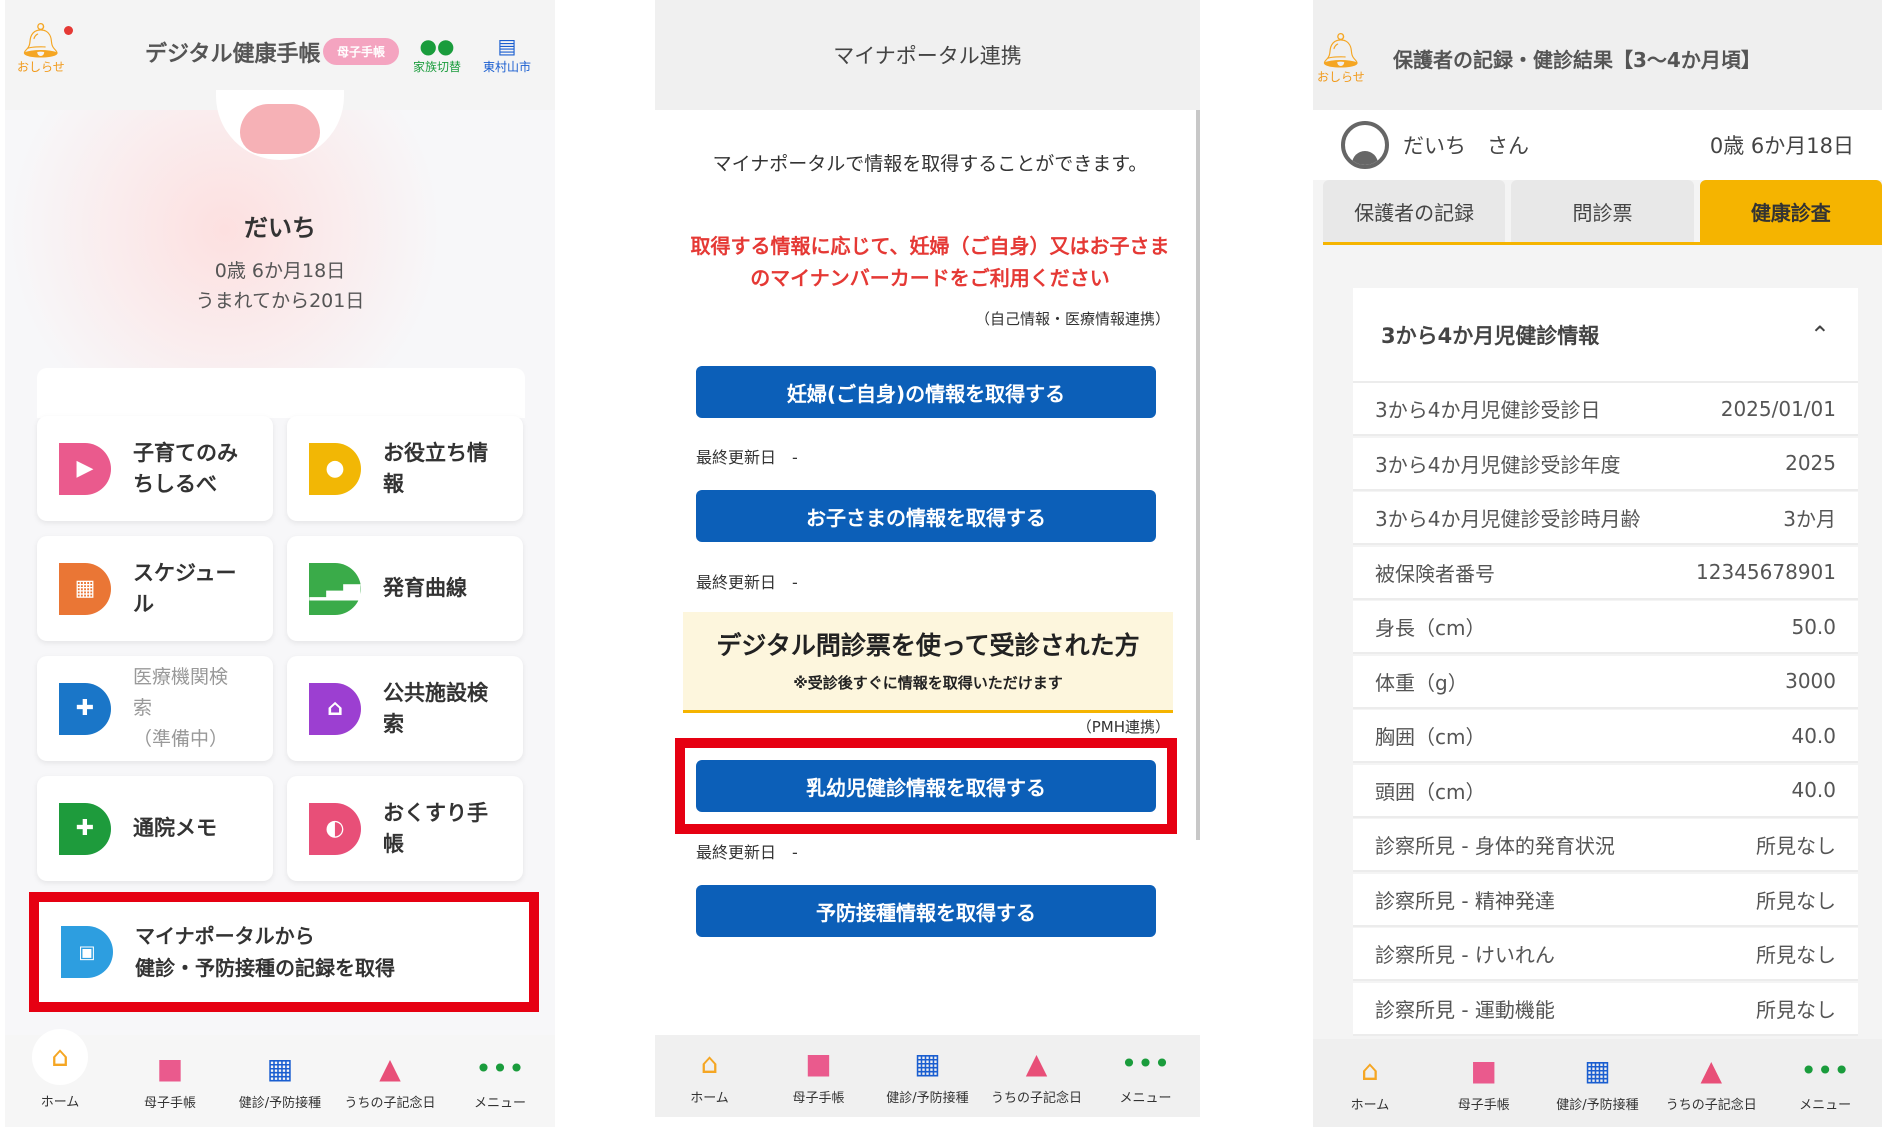  What do you see at coordinates (335, 468) in the screenshot?
I see `lightbulb-icon: ●` at bounding box center [335, 468].